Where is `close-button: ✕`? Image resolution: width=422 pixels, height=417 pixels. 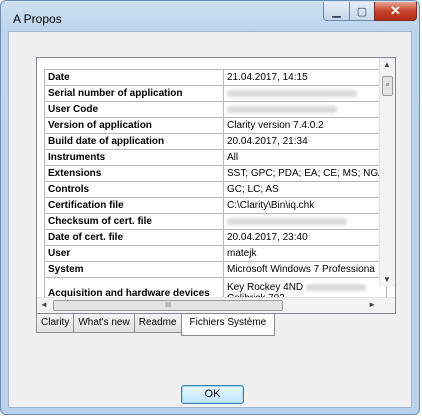 close-button: ✕ is located at coordinates (395, 11).